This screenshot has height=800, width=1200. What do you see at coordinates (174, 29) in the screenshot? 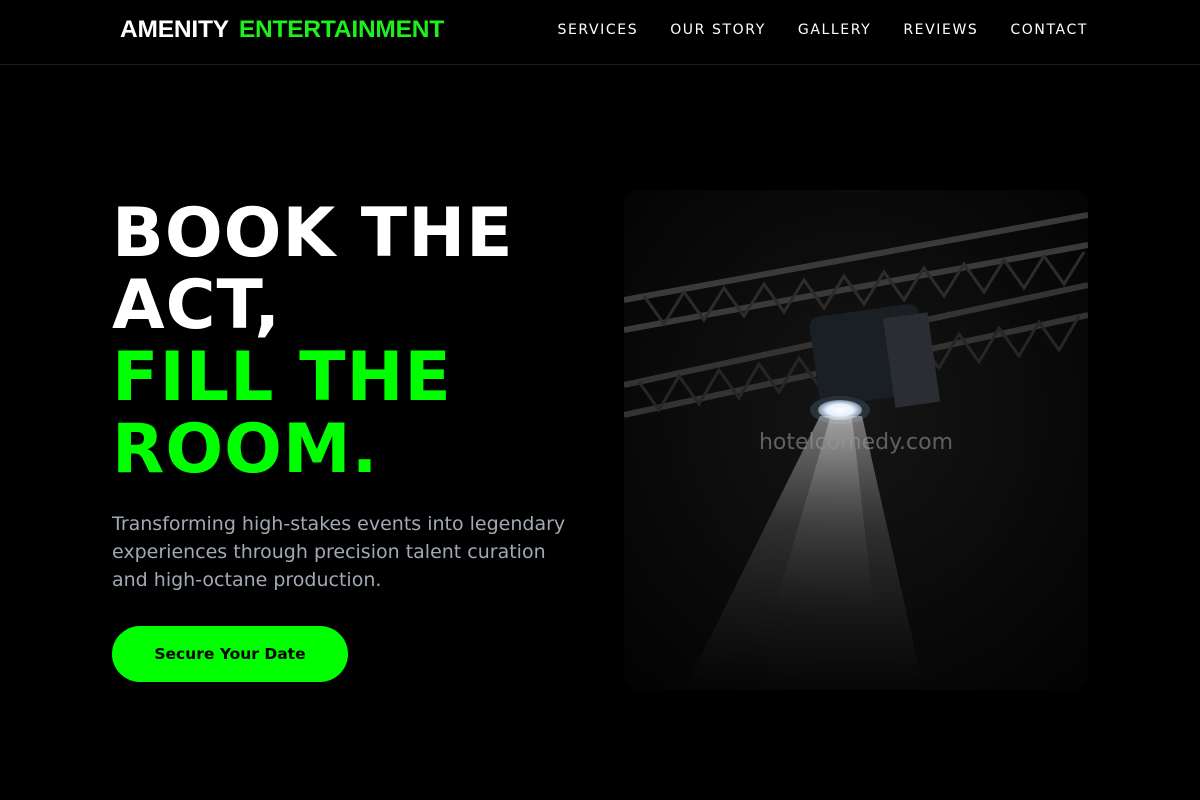
I see `brand-name-primary: AMENITY` at bounding box center [174, 29].